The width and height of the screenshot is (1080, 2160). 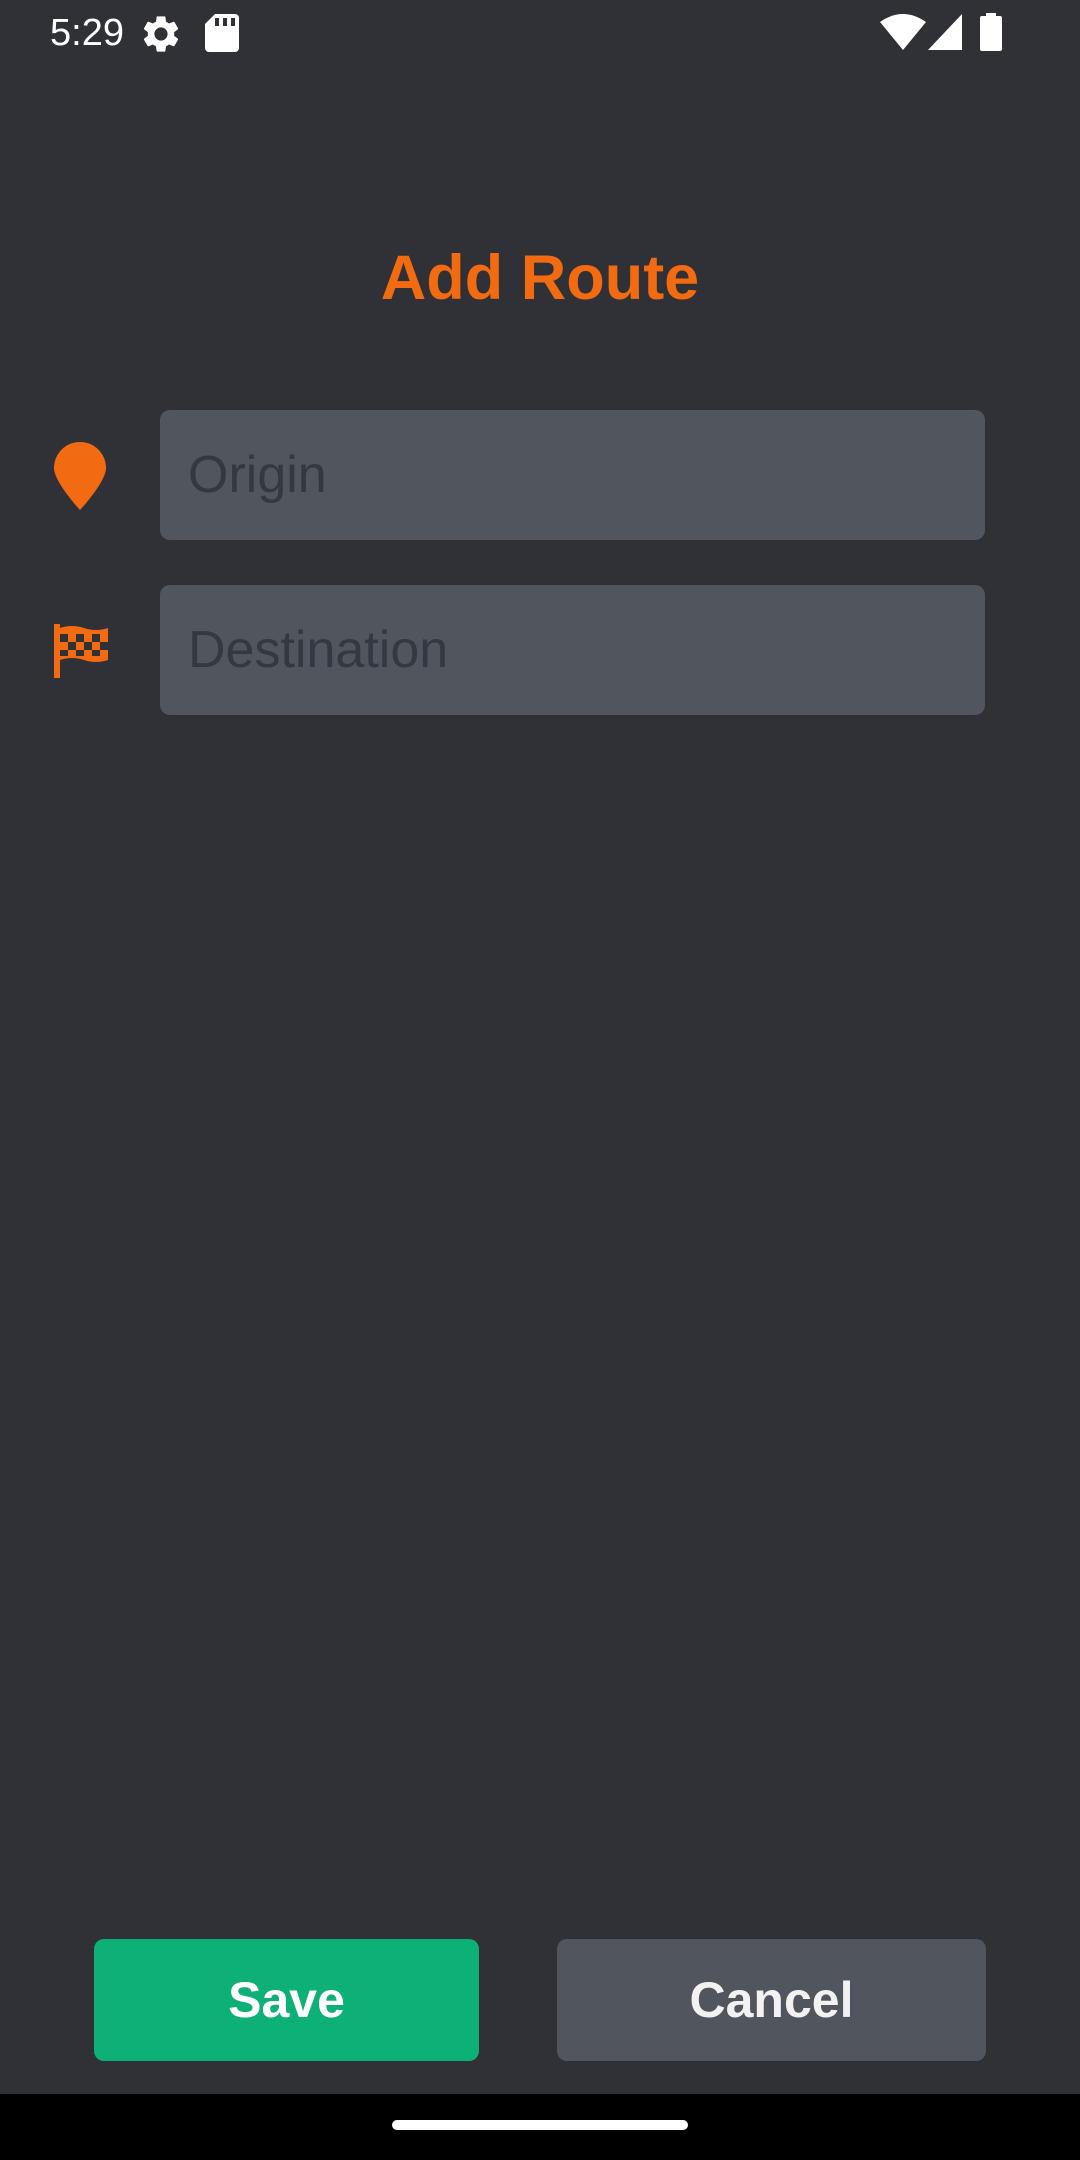 I want to click on cancel-button: Cancel, so click(x=771, y=2000).